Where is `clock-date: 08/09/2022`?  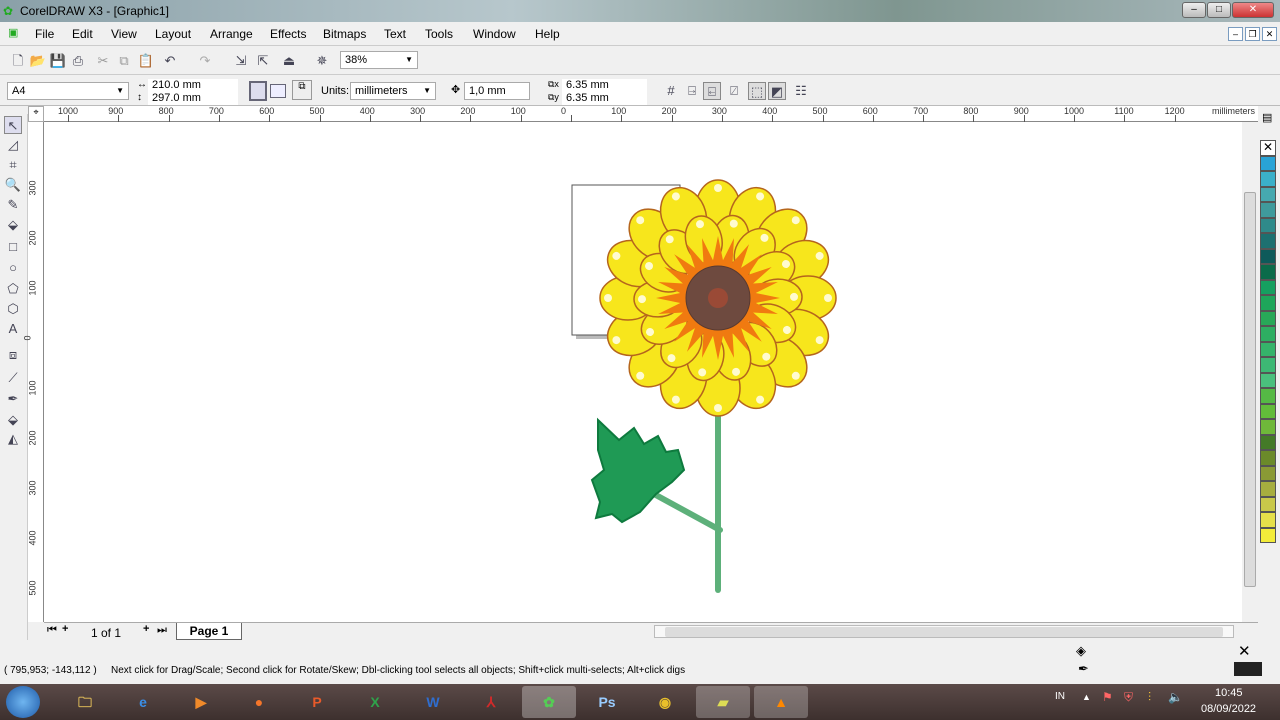
clock-date: 08/09/2022 is located at coordinates (1228, 709).